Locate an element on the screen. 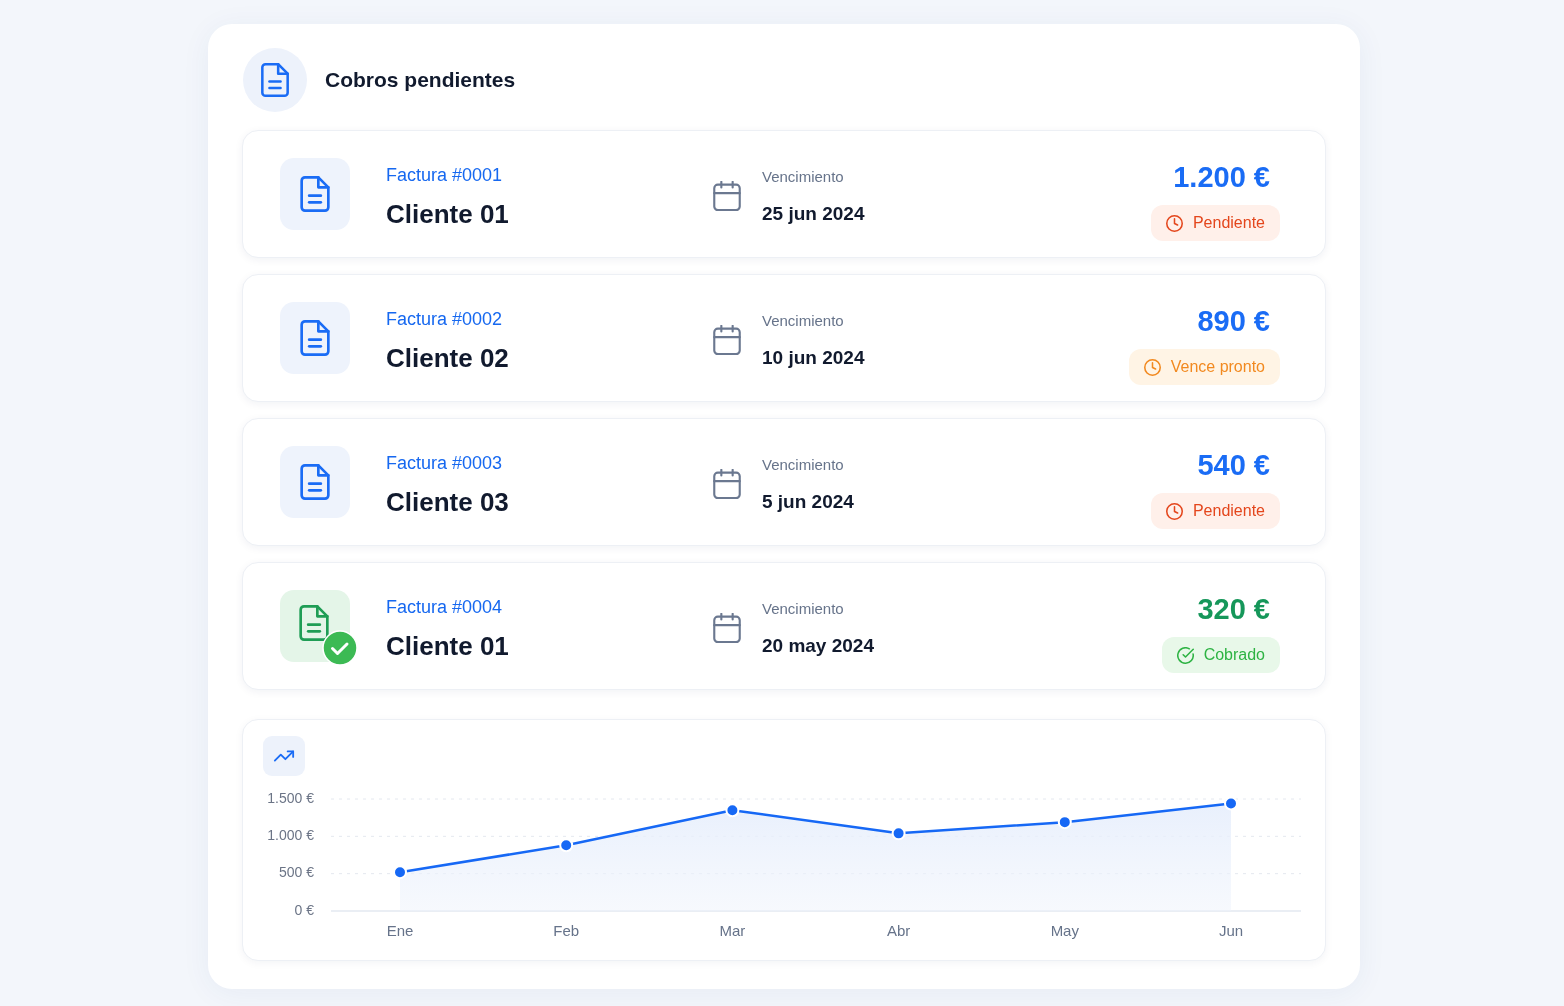 The height and width of the screenshot is (1006, 1564). invoice-number: Factura #0002 is located at coordinates (444, 319).